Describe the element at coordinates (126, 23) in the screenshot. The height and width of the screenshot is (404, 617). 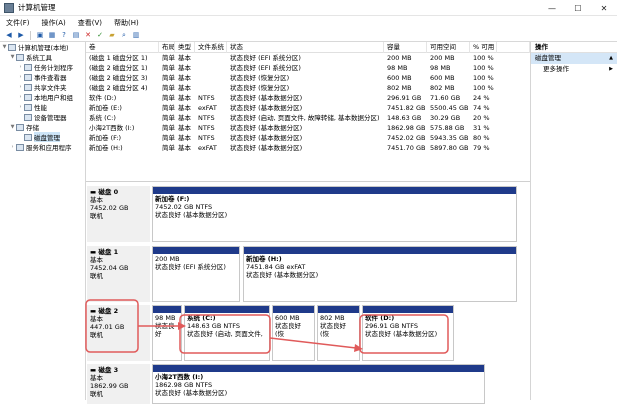
I see `menu-help: 帮助(H)` at that location.